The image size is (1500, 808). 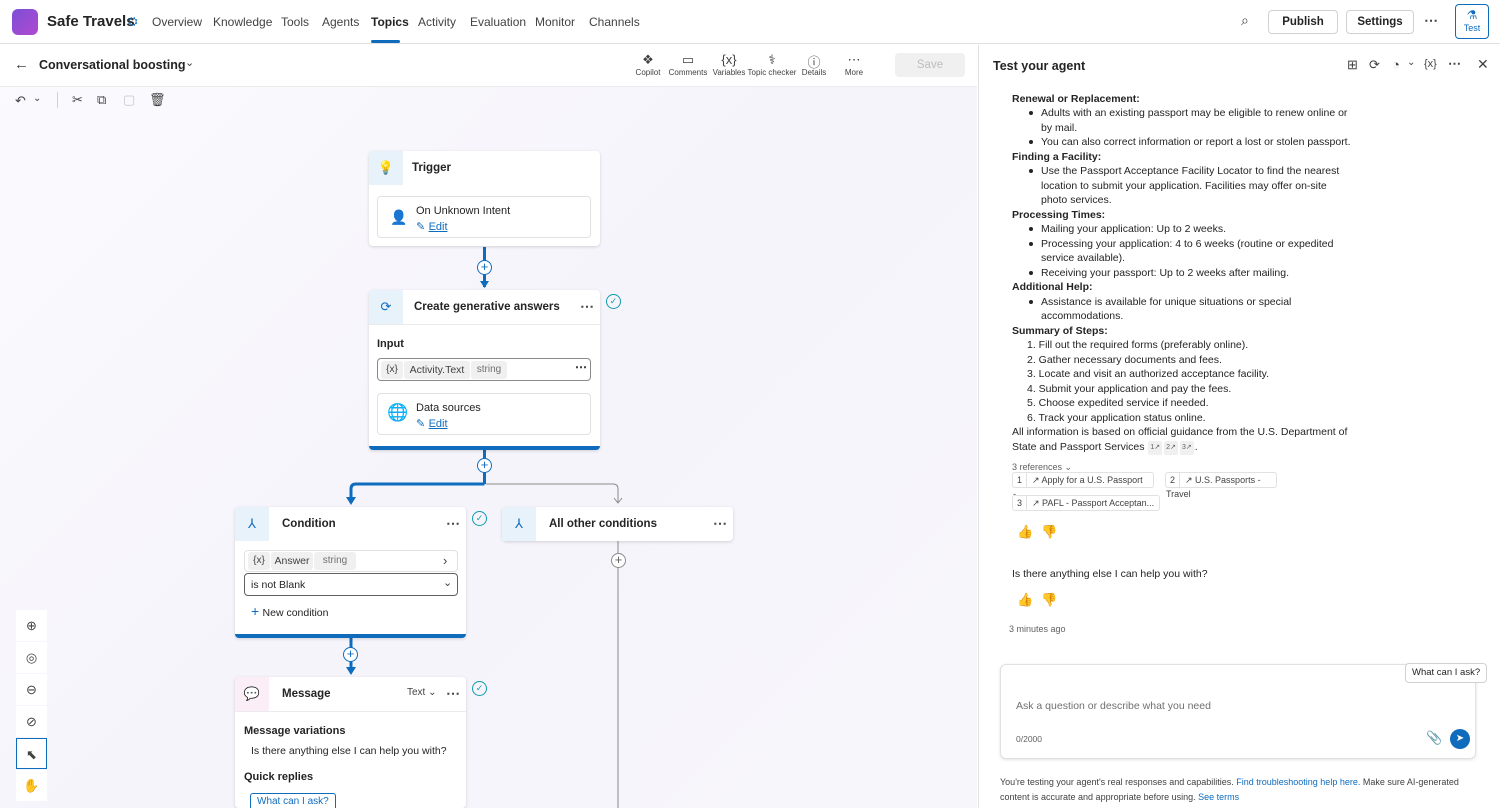 I want to click on reference-title: U.S. Passports - Travel, so click(x=1213, y=486).